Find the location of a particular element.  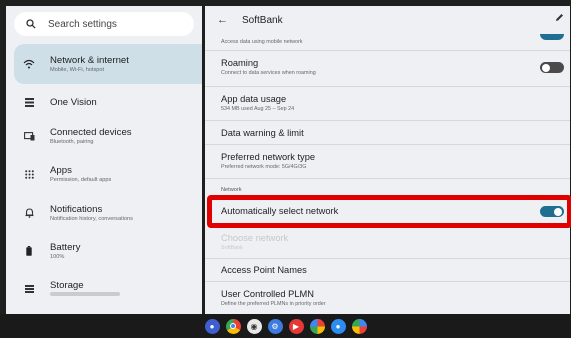

search-placeholder: Search settings is located at coordinates (82, 24).